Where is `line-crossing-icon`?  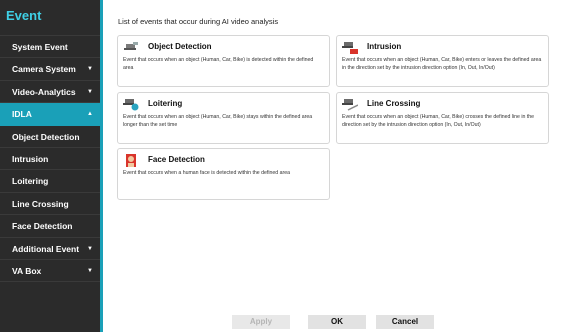
line-crossing-icon is located at coordinates (350, 105).